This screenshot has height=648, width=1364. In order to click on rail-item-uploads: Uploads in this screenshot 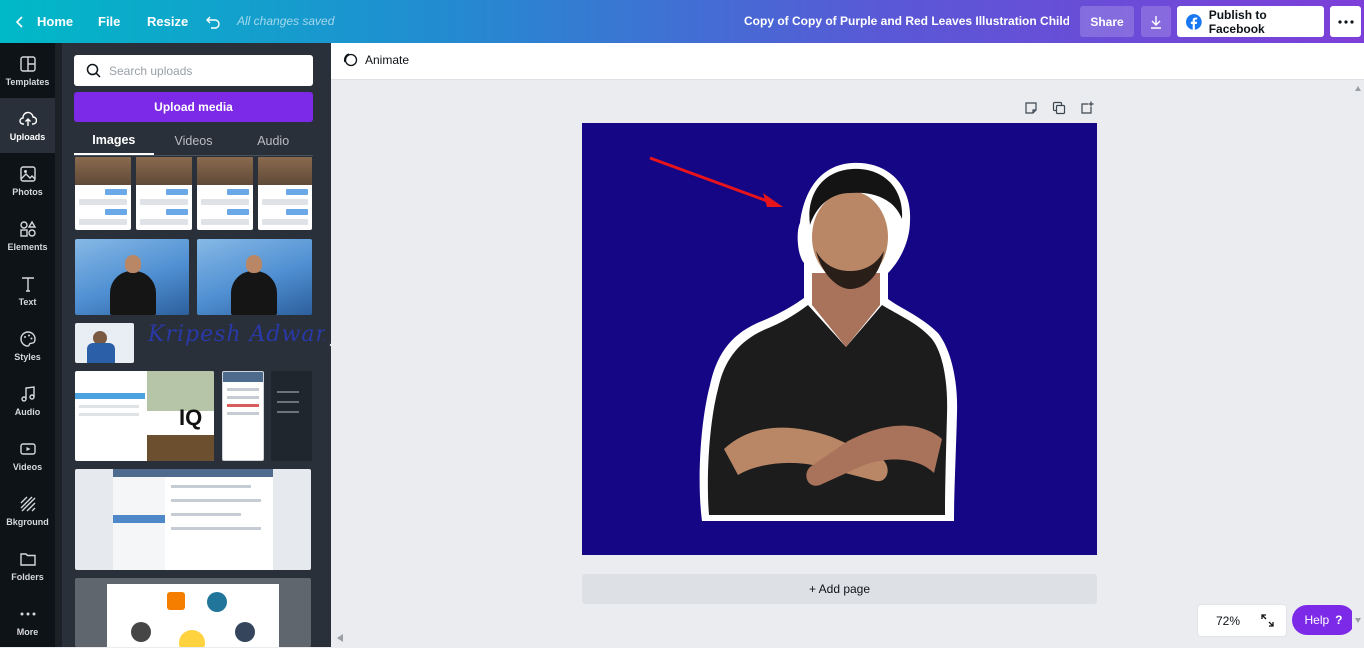, I will do `click(27, 125)`.